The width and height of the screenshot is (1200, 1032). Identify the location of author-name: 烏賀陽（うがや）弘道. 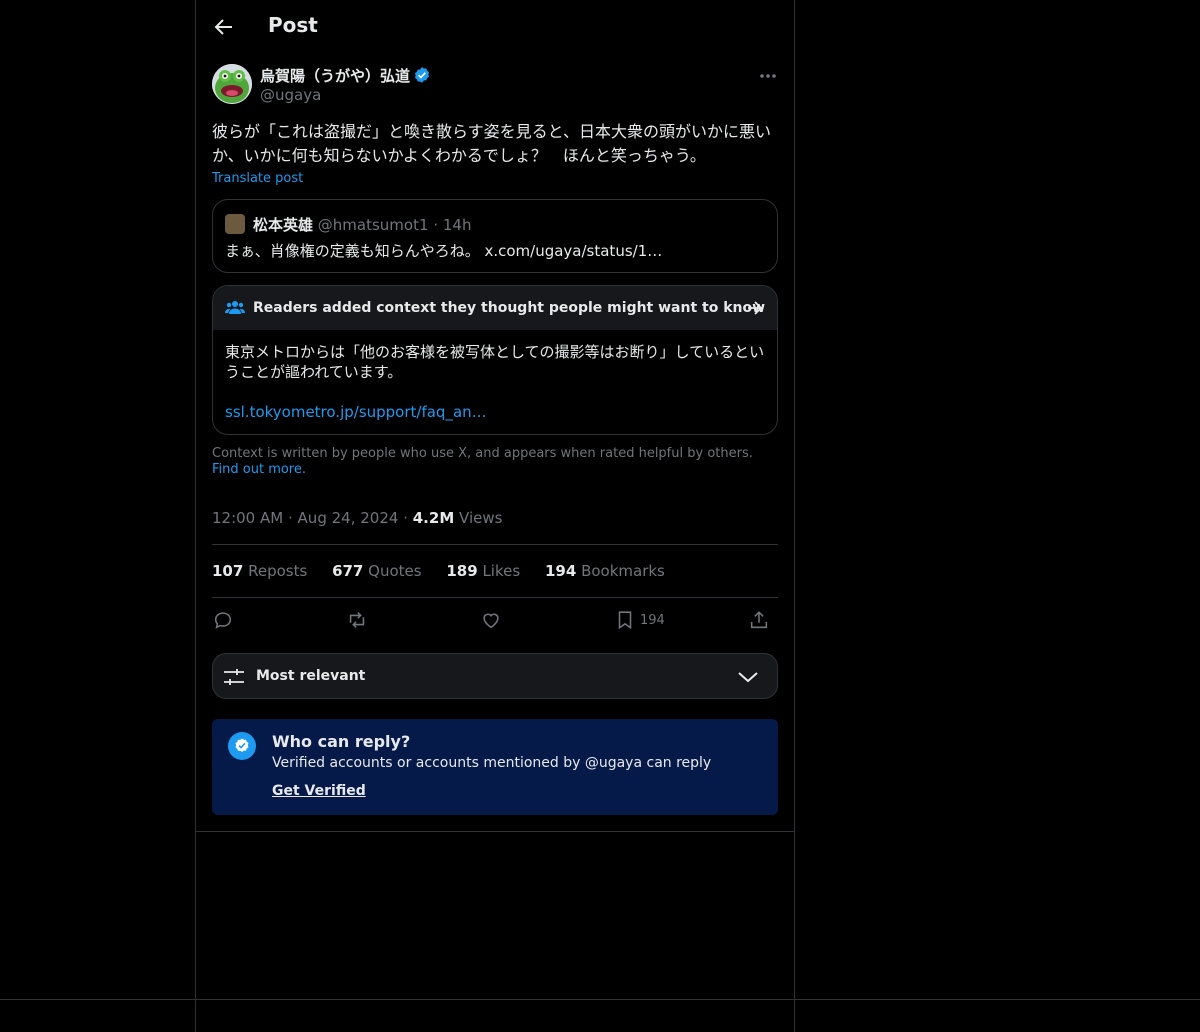
(345, 75).